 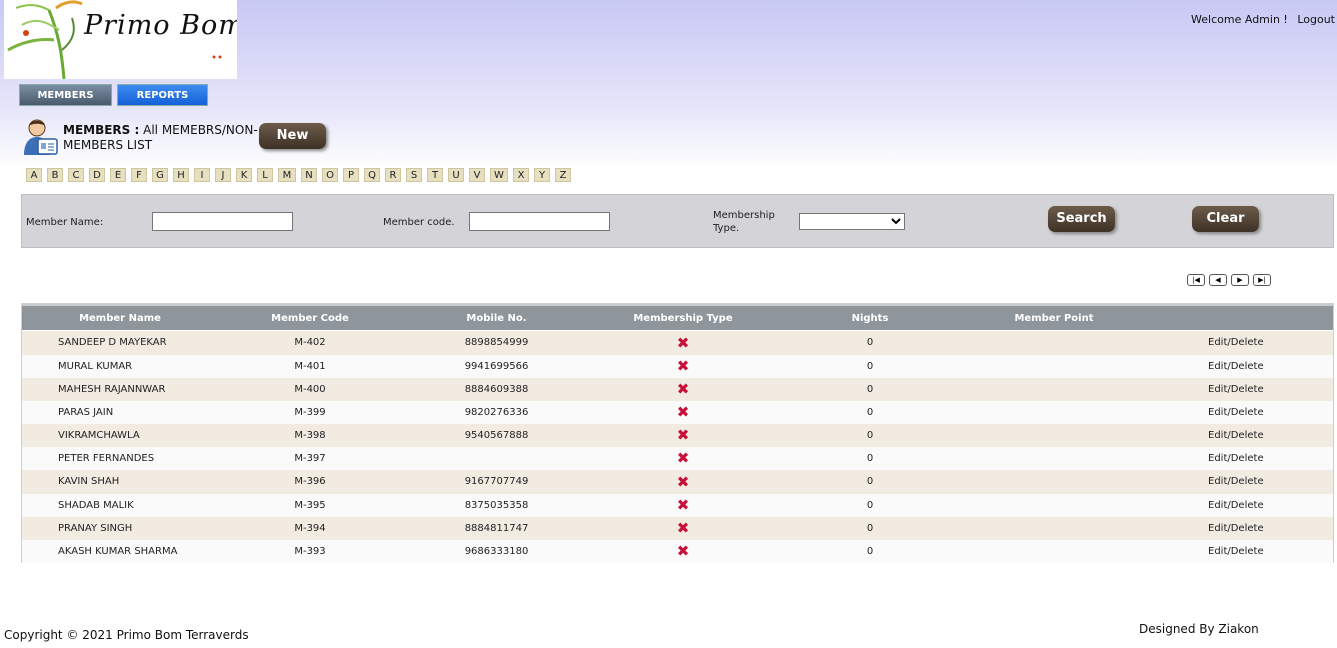 What do you see at coordinates (86, 412) in the screenshot?
I see `member-name-cell: PARAS JAIN` at bounding box center [86, 412].